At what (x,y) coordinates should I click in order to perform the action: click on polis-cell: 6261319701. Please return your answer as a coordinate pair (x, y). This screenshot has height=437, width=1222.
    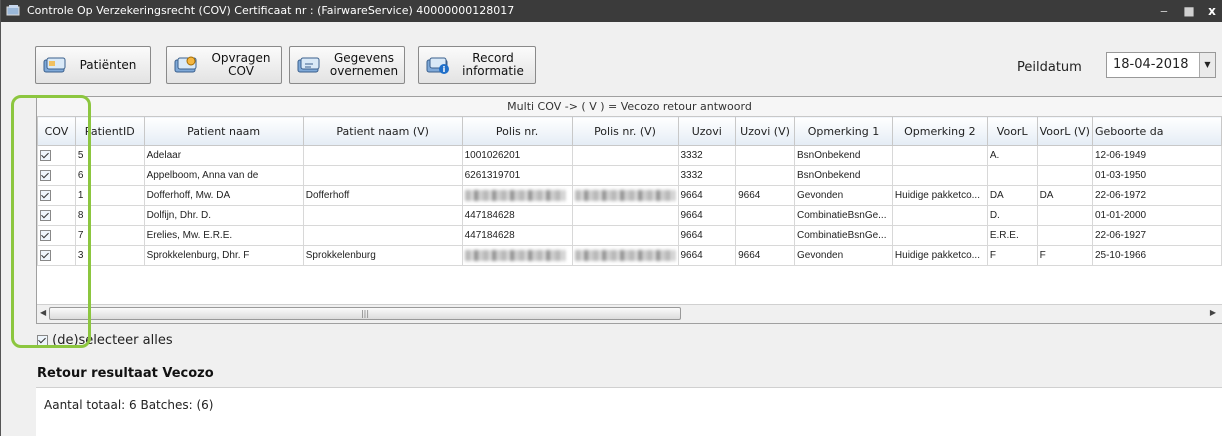
    Looking at the image, I should click on (517, 175).